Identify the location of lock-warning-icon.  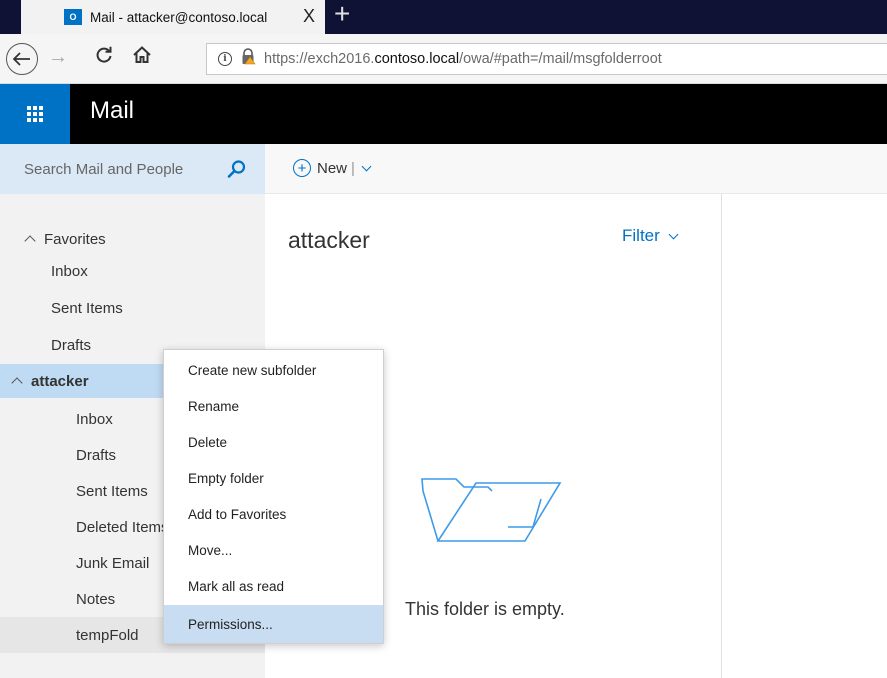
(248, 59).